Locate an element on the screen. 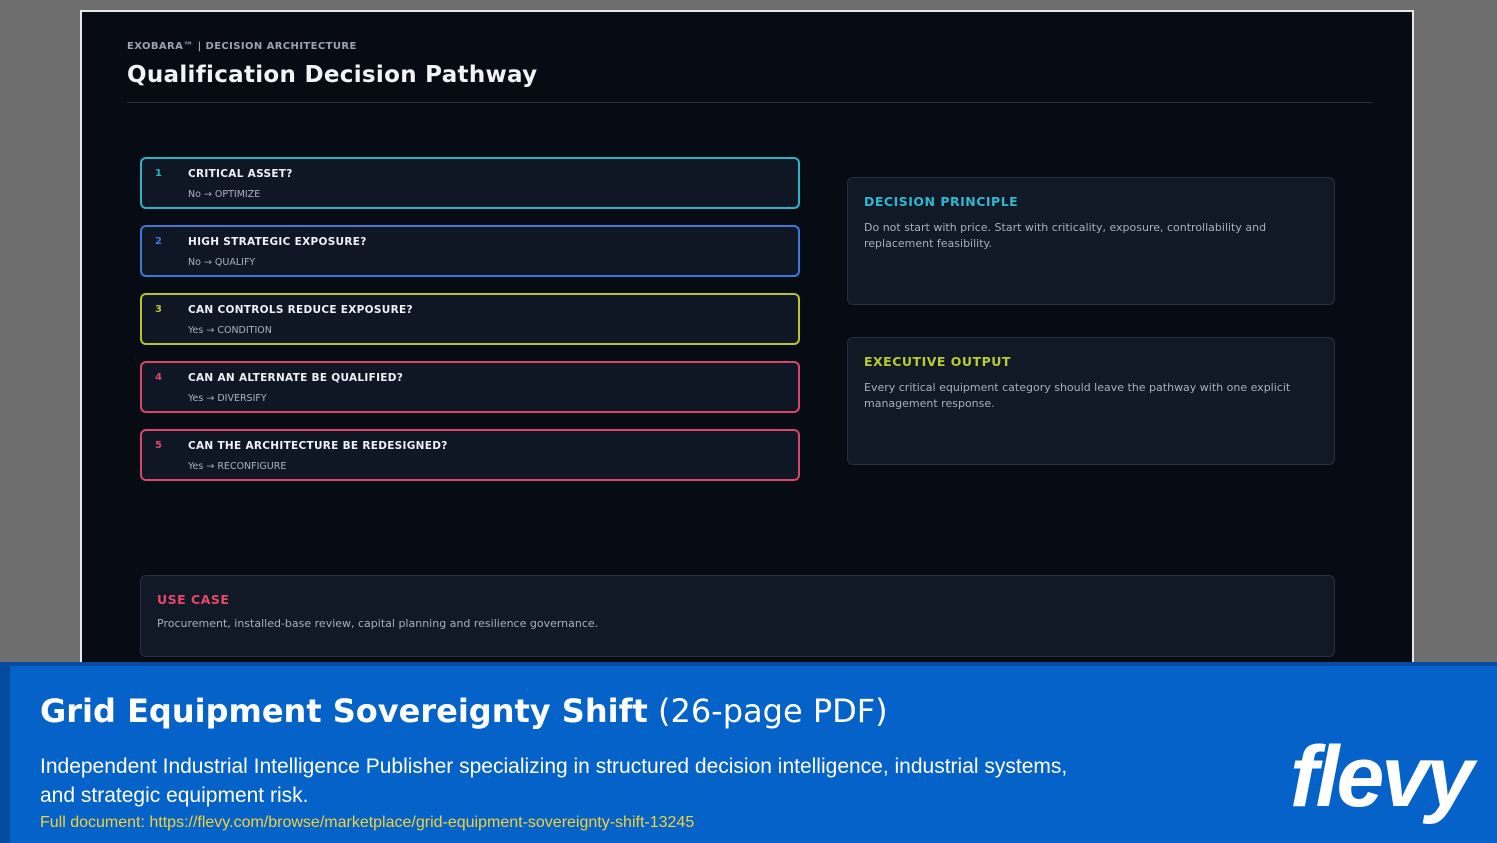 Image resolution: width=1497 pixels, height=843 pixels. title-divider is located at coordinates (750, 102).